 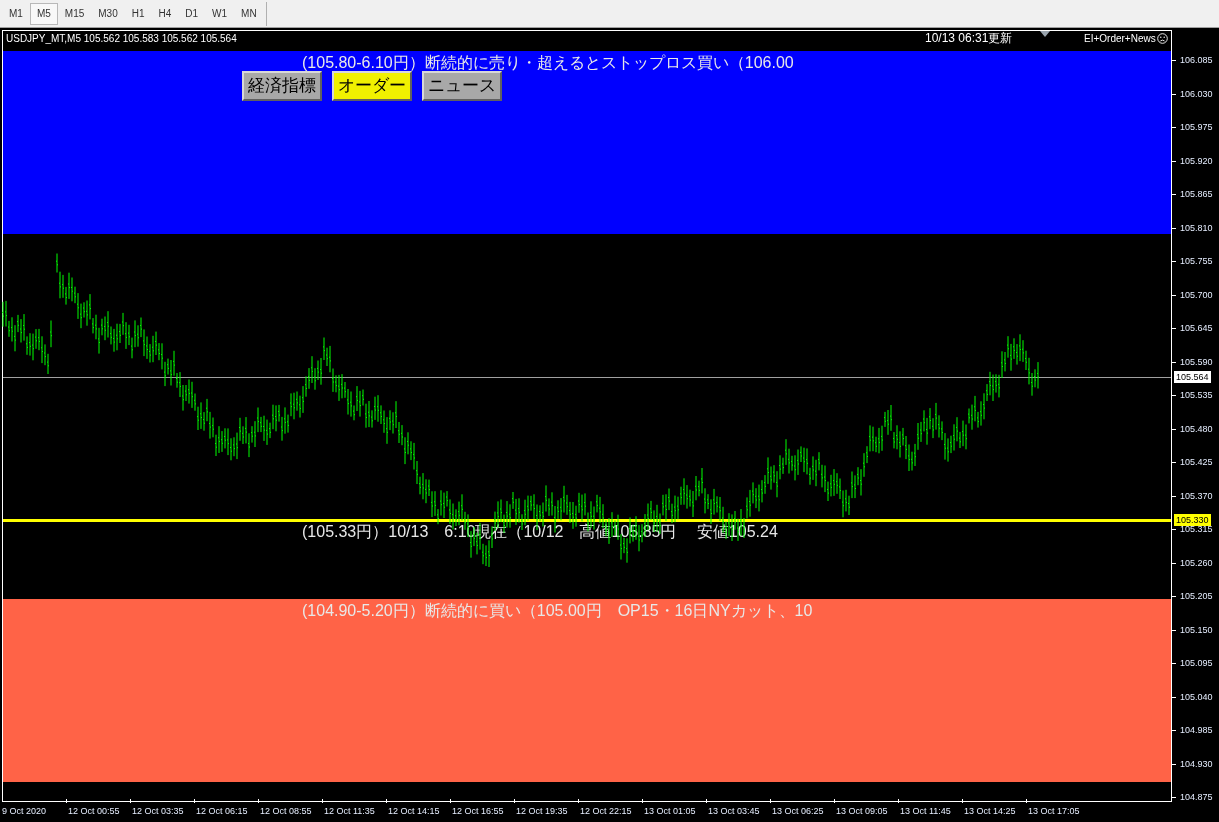 I want to click on time-axis-label: 12 Oct 03:35, so click(x=158, y=811).